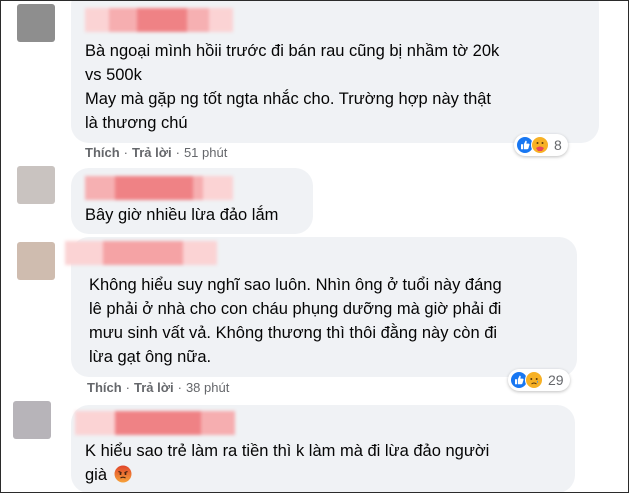 The width and height of the screenshot is (629, 493). Describe the element at coordinates (182, 215) in the screenshot. I see `comment-text: Bây giờ nhiều lừa đảo lắm` at that location.